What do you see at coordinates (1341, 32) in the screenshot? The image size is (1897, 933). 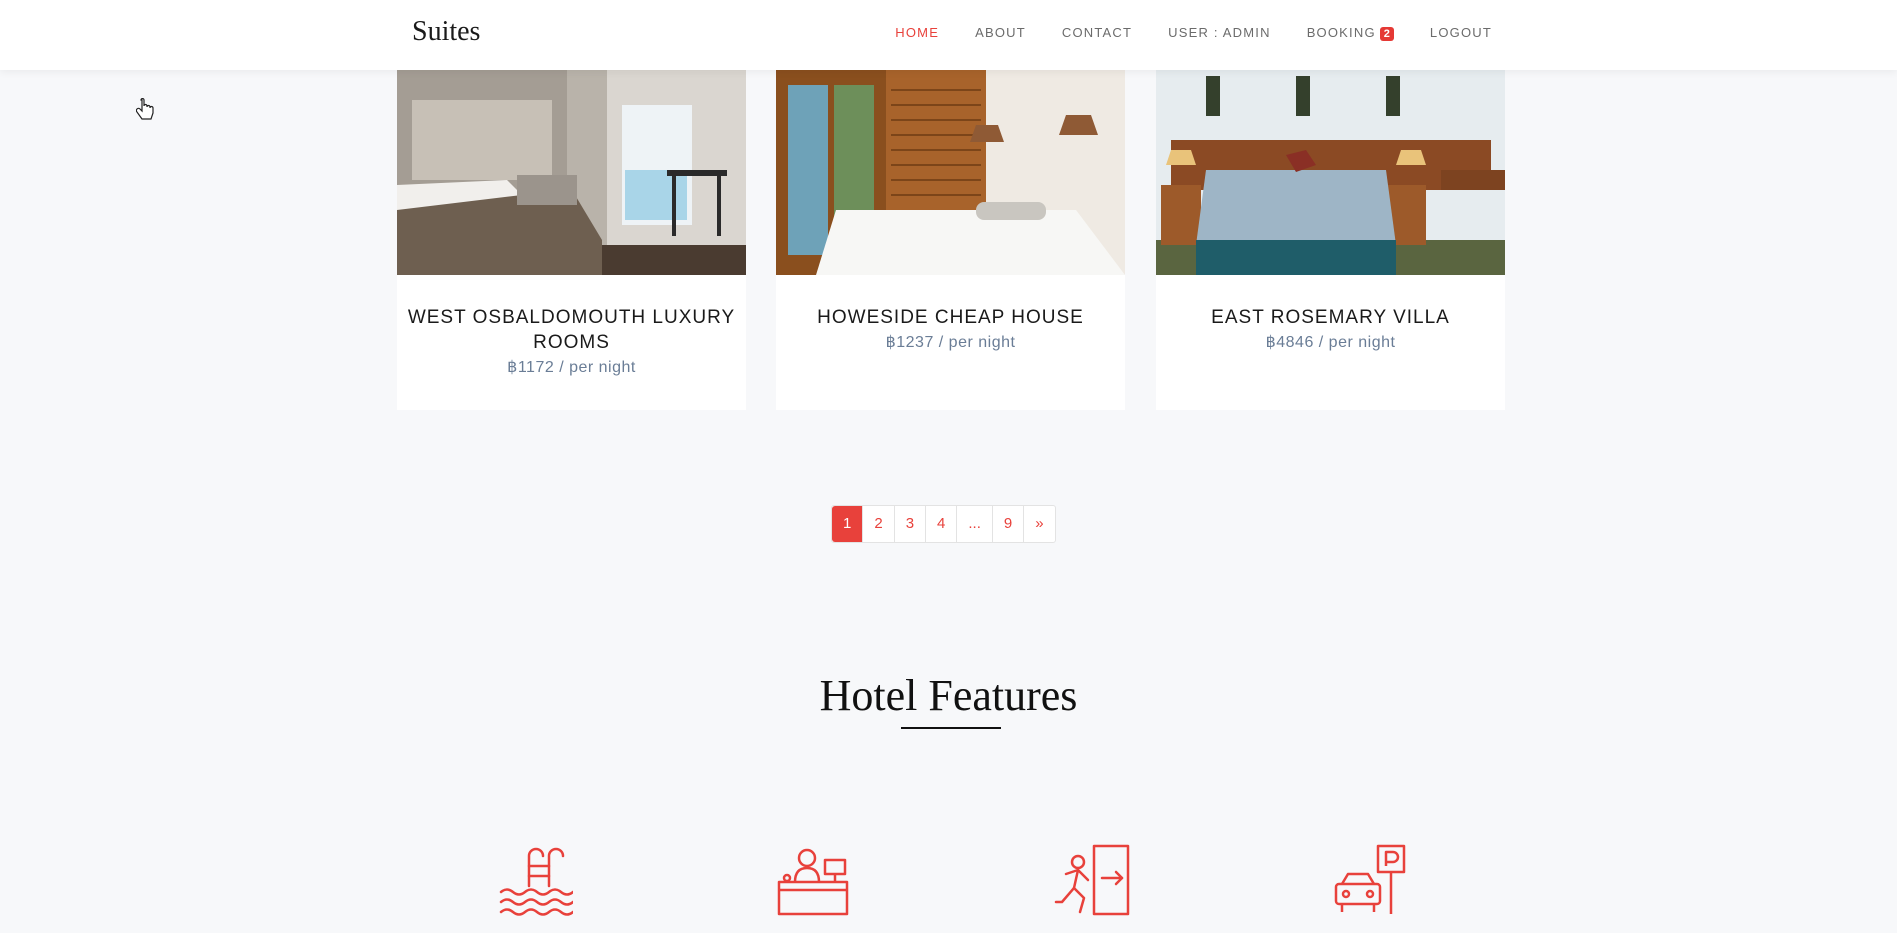 I see `nav-booking-label: BOOKING` at bounding box center [1341, 32].